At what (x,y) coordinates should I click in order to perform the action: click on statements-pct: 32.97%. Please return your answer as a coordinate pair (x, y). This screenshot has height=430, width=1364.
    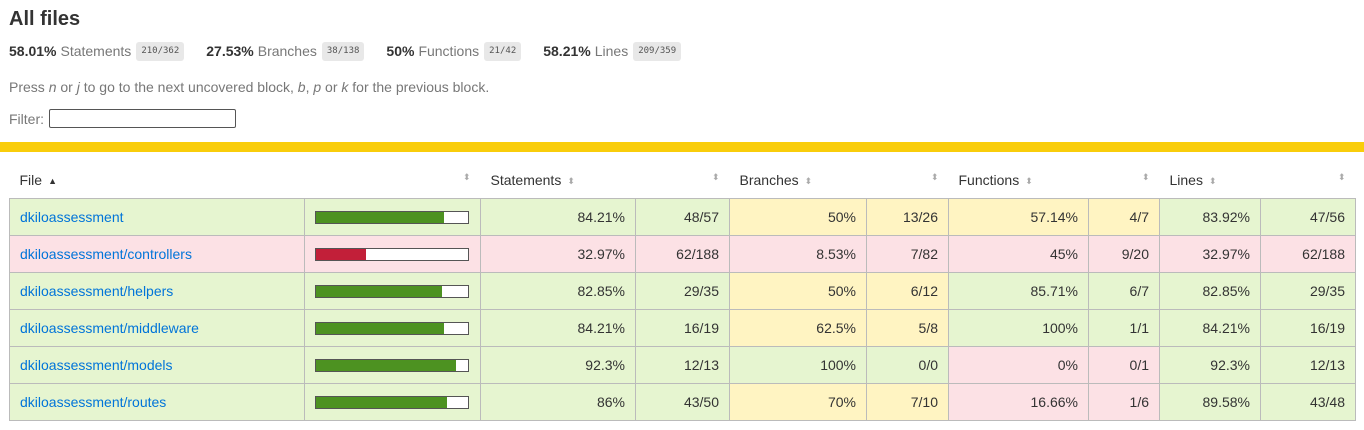
    Looking at the image, I should click on (558, 254).